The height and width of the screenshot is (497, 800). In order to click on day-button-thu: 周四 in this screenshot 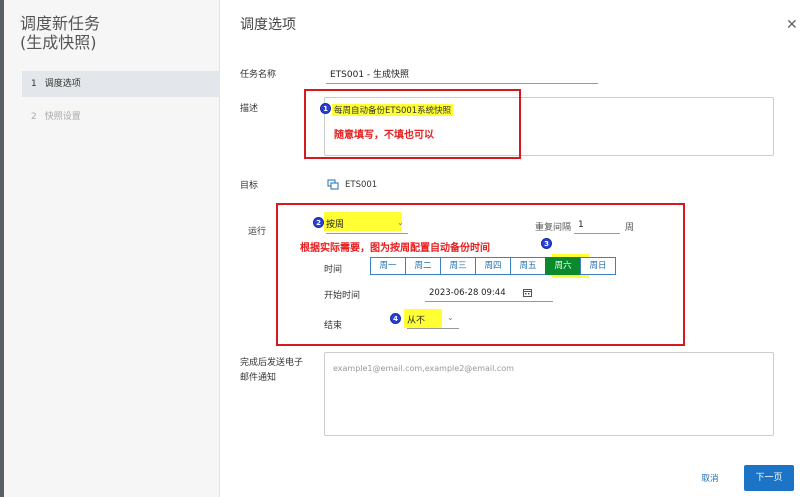, I will do `click(493, 266)`.